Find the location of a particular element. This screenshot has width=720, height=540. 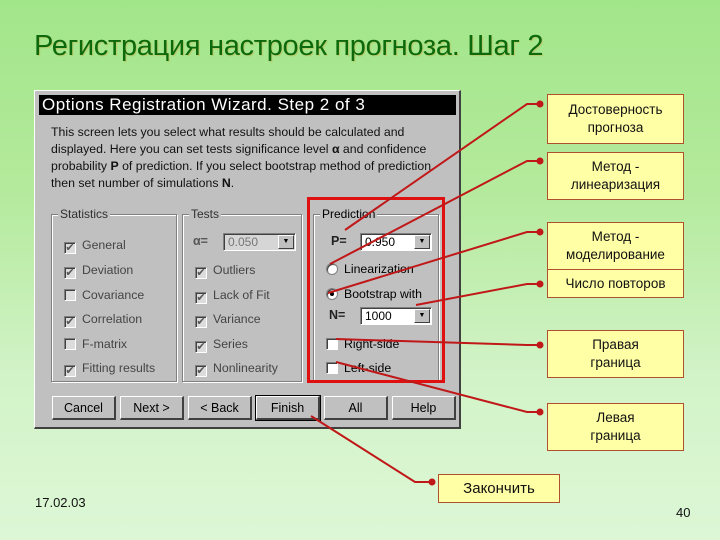

left-side-checkbox: Left-side is located at coordinates (358, 368).